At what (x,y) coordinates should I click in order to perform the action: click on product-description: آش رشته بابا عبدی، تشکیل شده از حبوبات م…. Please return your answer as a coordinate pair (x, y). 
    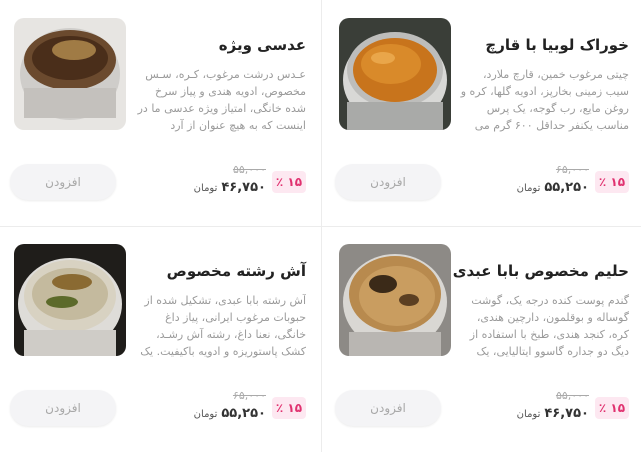
    Looking at the image, I should click on (223, 326).